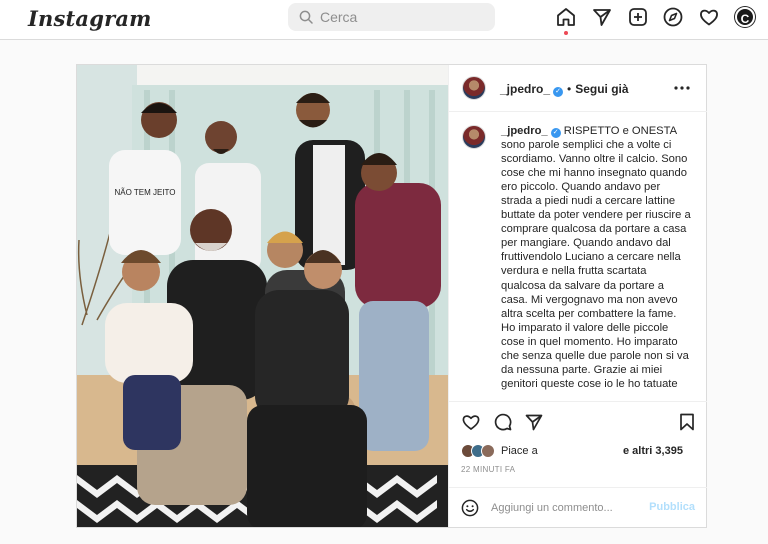  Describe the element at coordinates (566, 33) in the screenshot. I see `notification-dot` at that location.